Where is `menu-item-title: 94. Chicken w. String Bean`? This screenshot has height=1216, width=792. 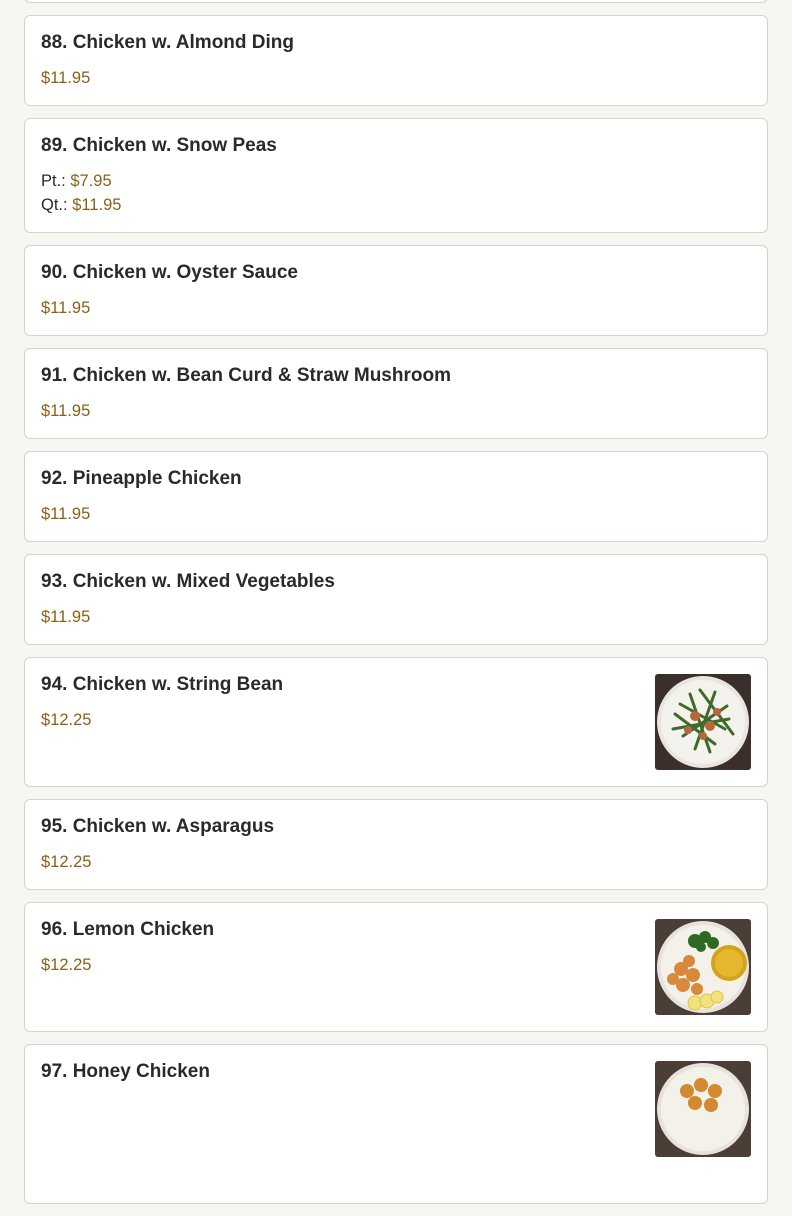 menu-item-title: 94. Chicken w. String Bean is located at coordinates (162, 684).